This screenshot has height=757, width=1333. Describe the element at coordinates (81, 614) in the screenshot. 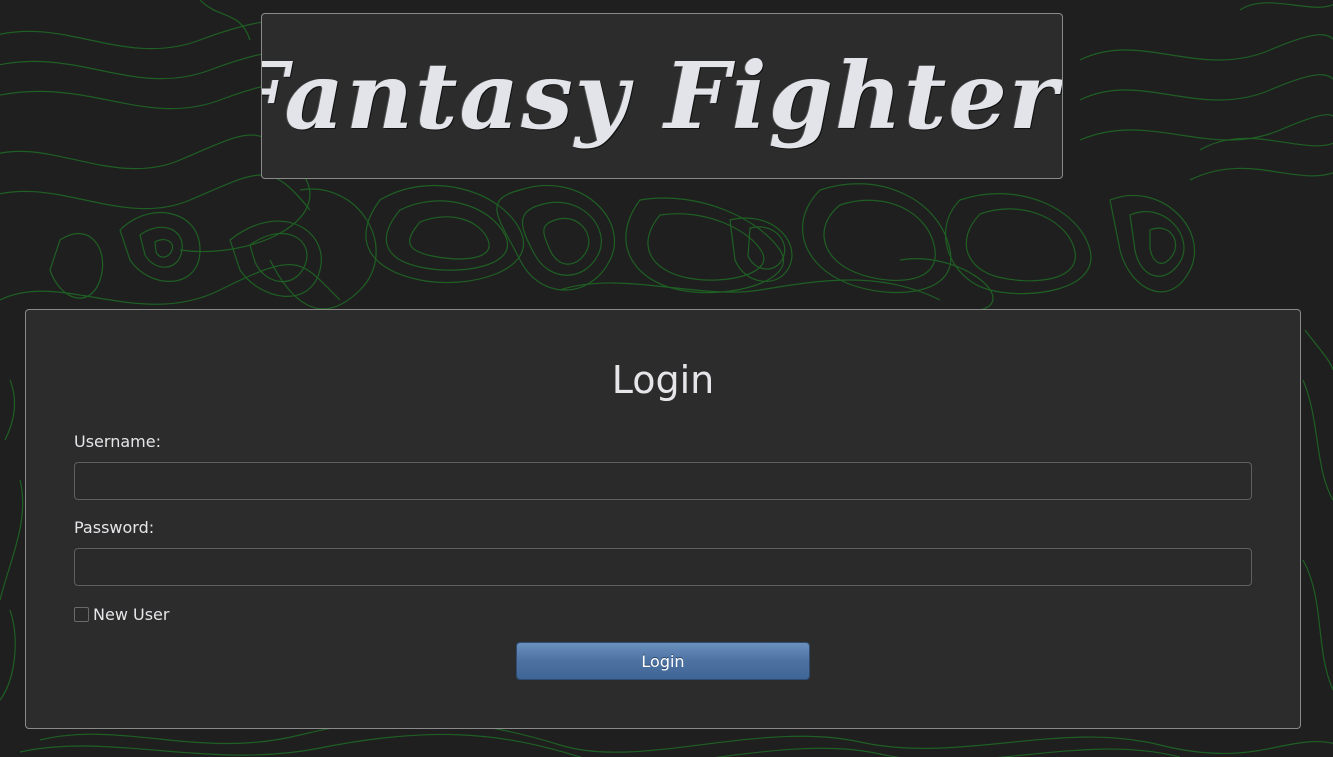

I see `new-user-checkbox` at that location.